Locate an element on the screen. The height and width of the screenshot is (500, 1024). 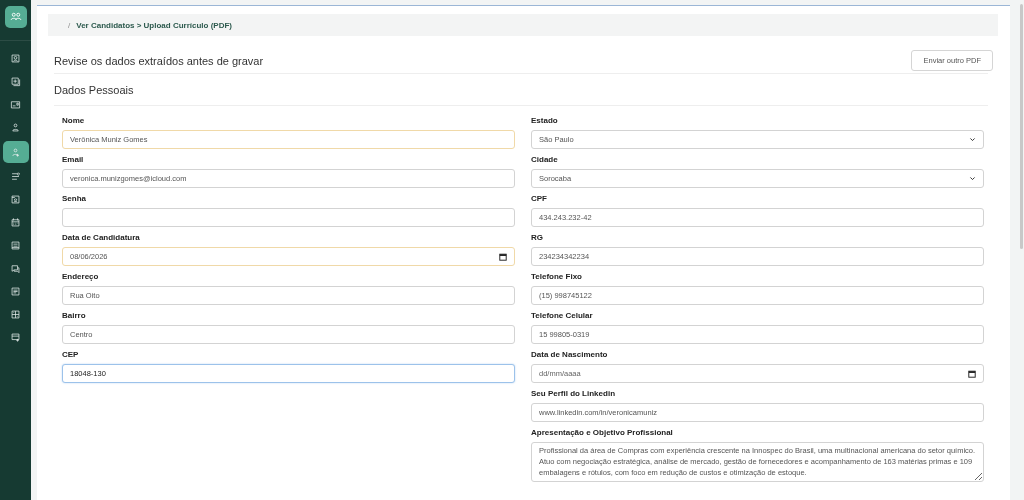
text-field is located at coordinates (288, 217).